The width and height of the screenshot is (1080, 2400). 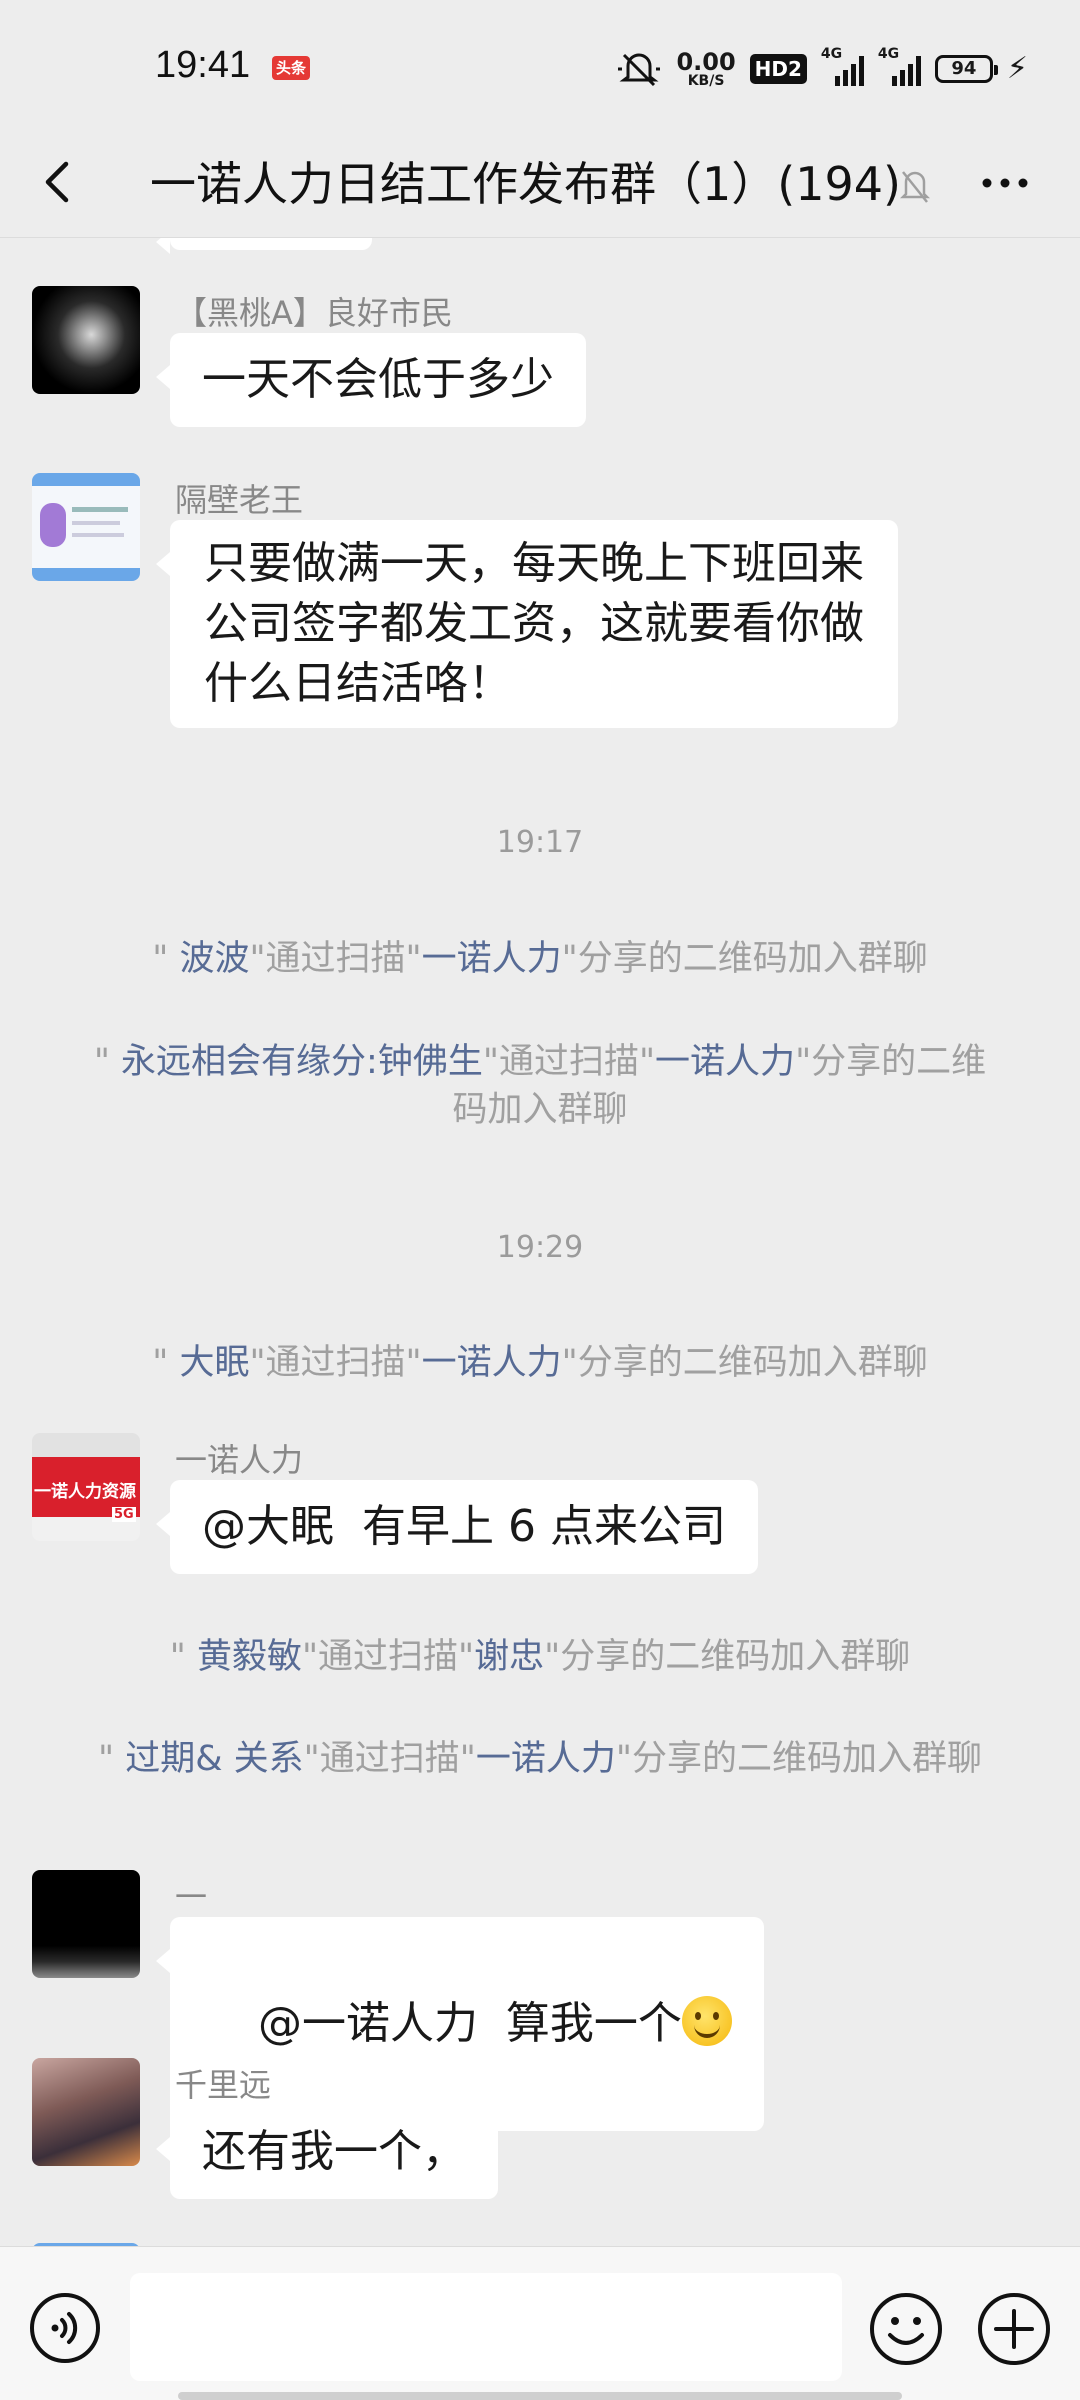 What do you see at coordinates (358, 683) in the screenshot?
I see `message-line: 什么日结活咯！` at bounding box center [358, 683].